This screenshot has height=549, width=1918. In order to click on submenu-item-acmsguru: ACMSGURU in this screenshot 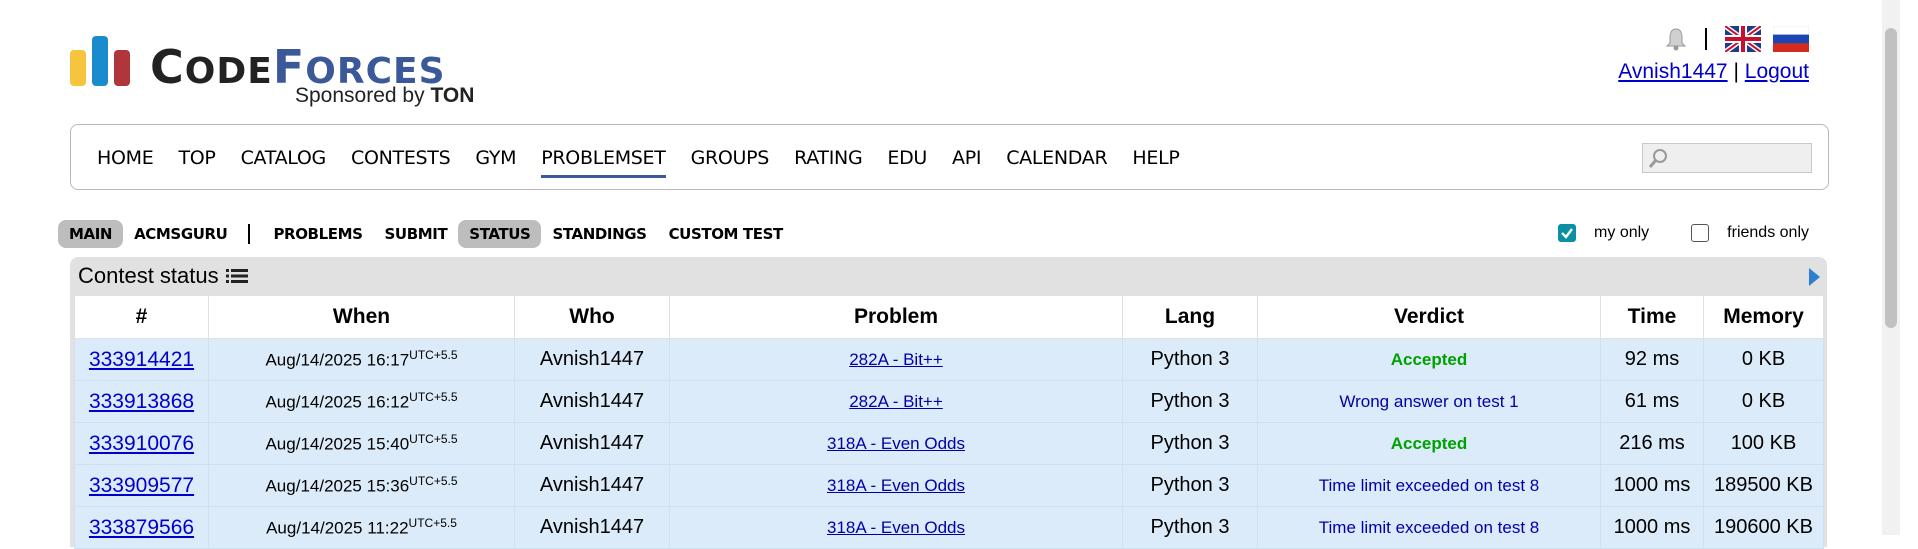, I will do `click(180, 234)`.